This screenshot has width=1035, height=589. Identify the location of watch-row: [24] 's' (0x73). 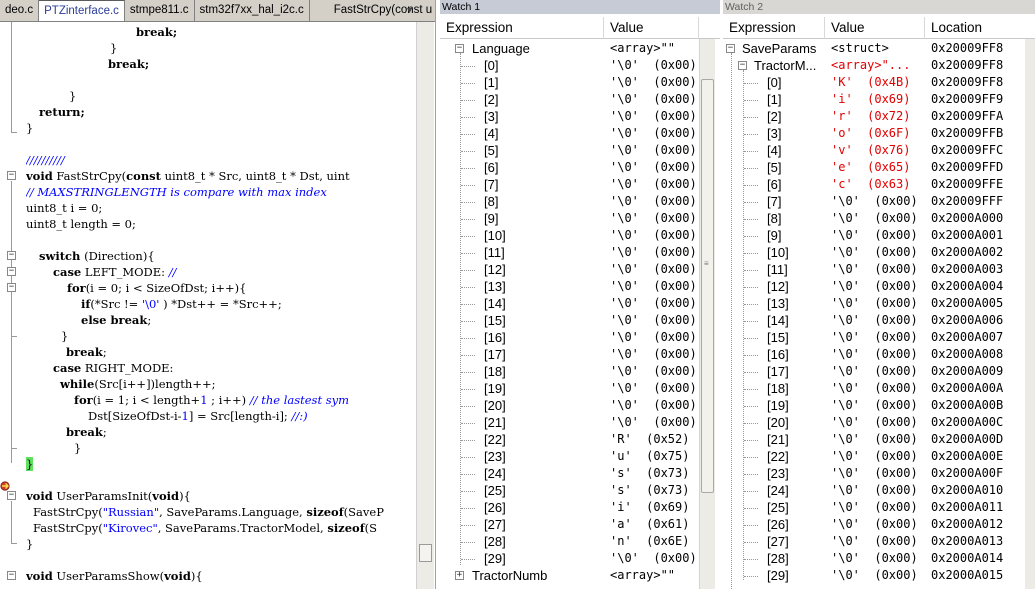
(580, 473).